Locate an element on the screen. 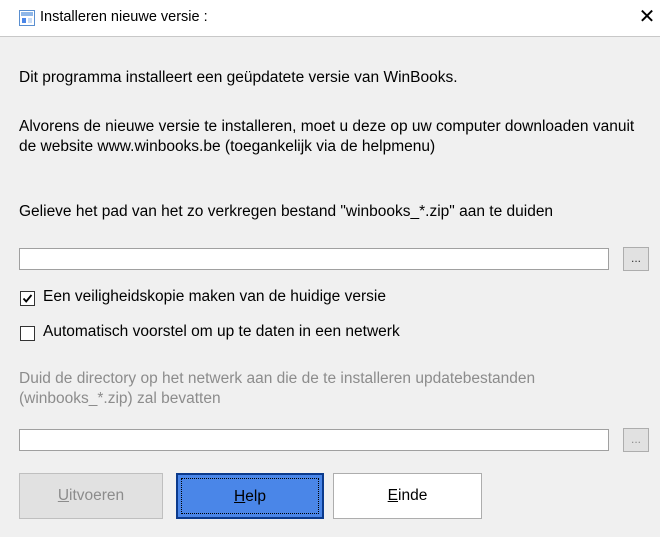 The image size is (660, 537). window-title: Installeren nieuwe versie : is located at coordinates (124, 17).